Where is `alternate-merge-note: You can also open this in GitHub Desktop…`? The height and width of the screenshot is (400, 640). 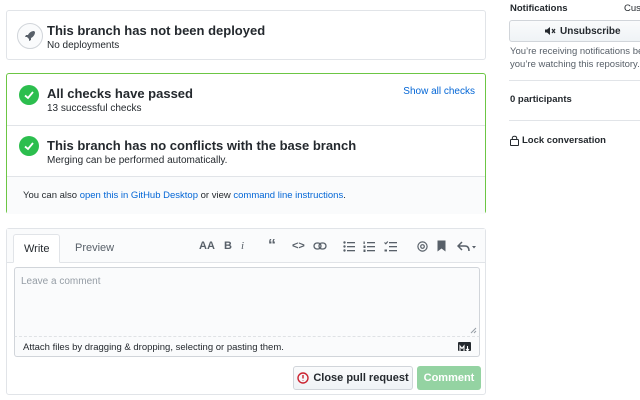 alternate-merge-note: You can also open this in GitHub Desktop… is located at coordinates (246, 195).